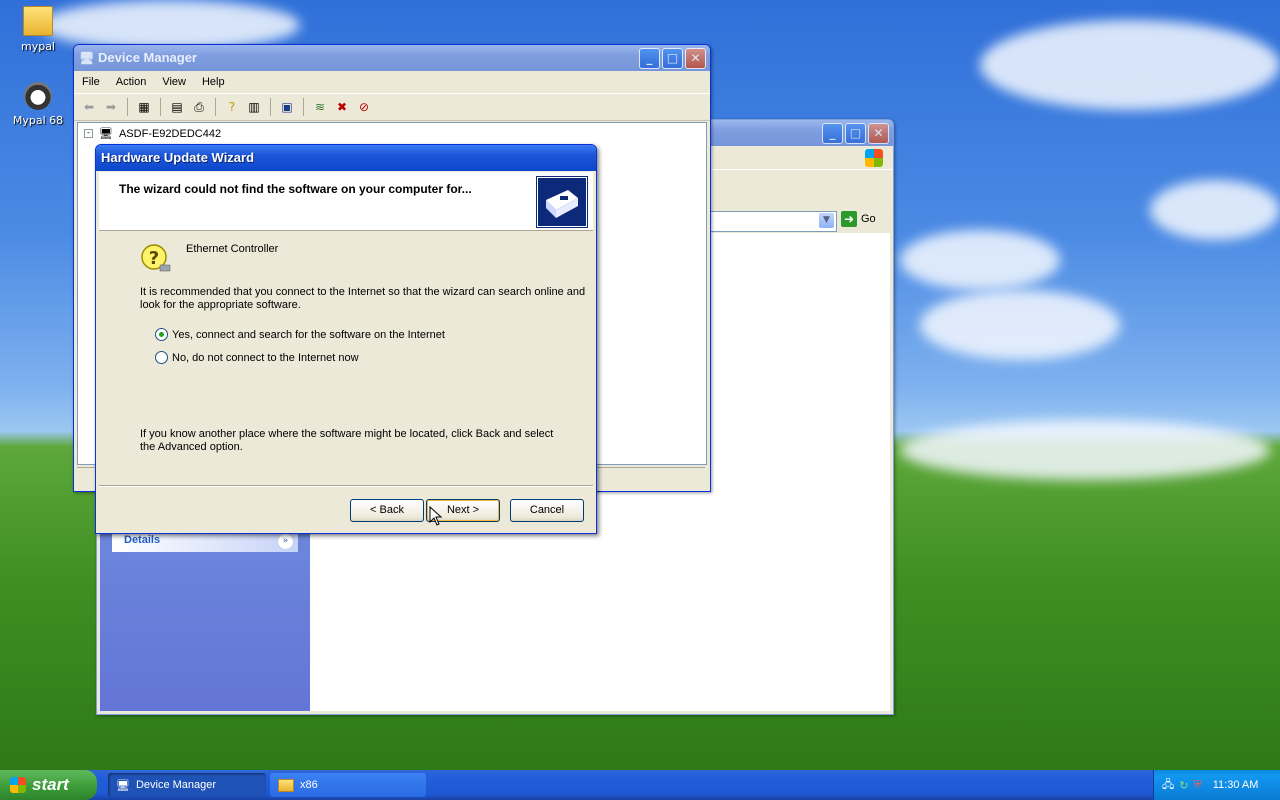 The width and height of the screenshot is (1280, 800). What do you see at coordinates (213, 82) in the screenshot?
I see `menu-help: Help` at bounding box center [213, 82].